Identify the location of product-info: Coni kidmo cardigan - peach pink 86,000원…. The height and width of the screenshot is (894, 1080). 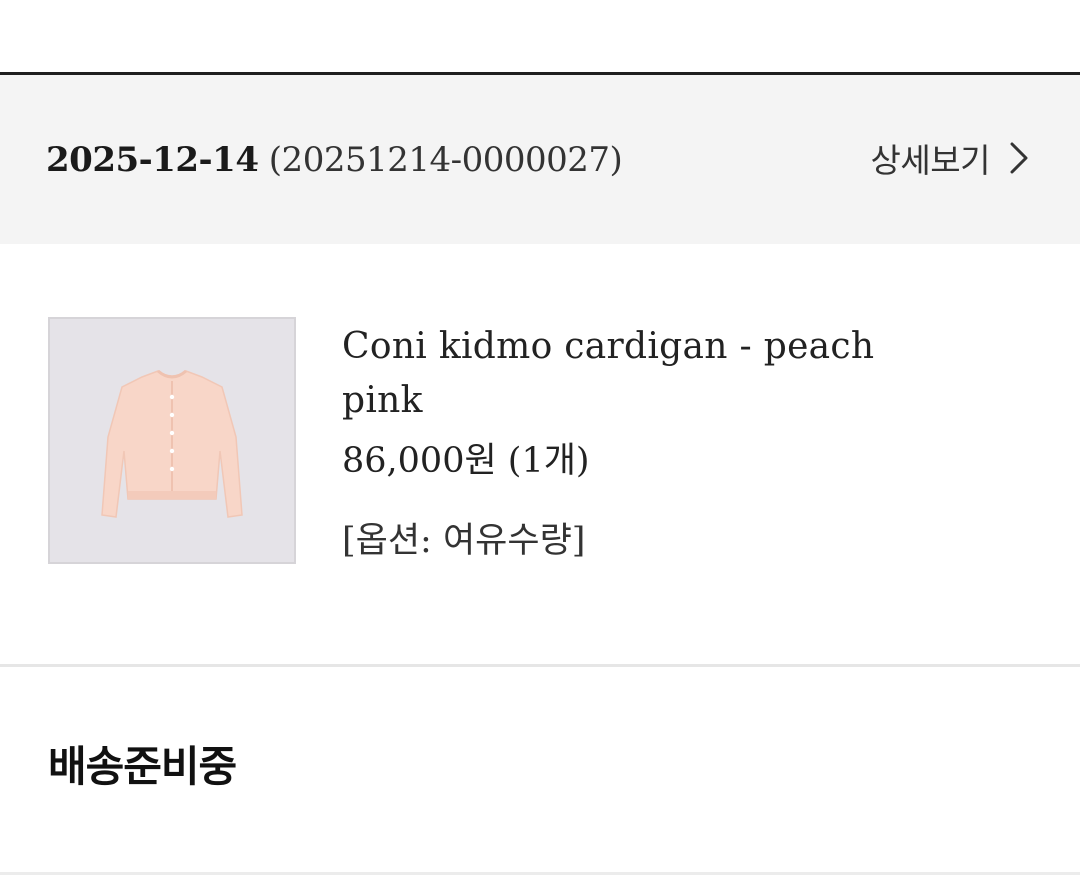
(622, 442).